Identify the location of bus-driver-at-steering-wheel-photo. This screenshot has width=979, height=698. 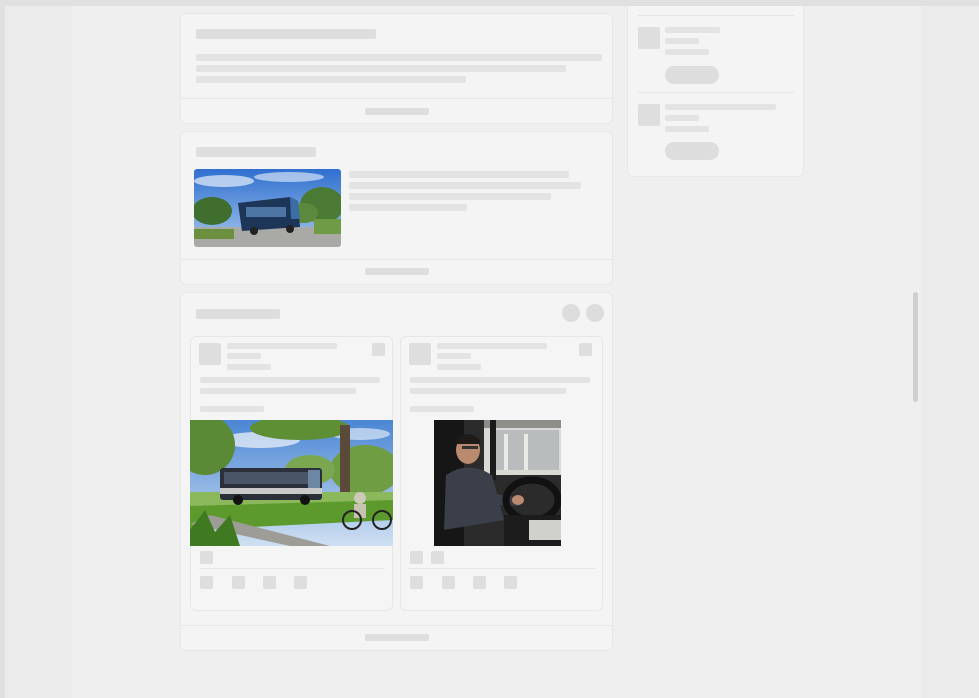
(497, 483).